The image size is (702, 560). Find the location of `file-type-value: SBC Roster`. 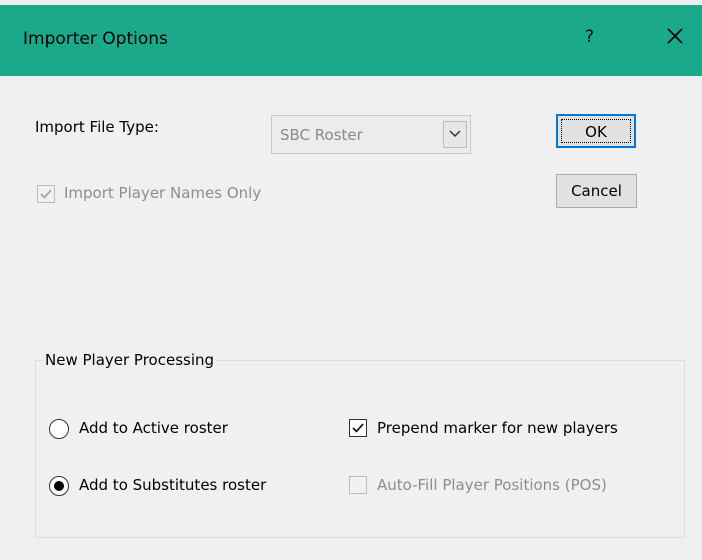

file-type-value: SBC Roster is located at coordinates (321, 135).